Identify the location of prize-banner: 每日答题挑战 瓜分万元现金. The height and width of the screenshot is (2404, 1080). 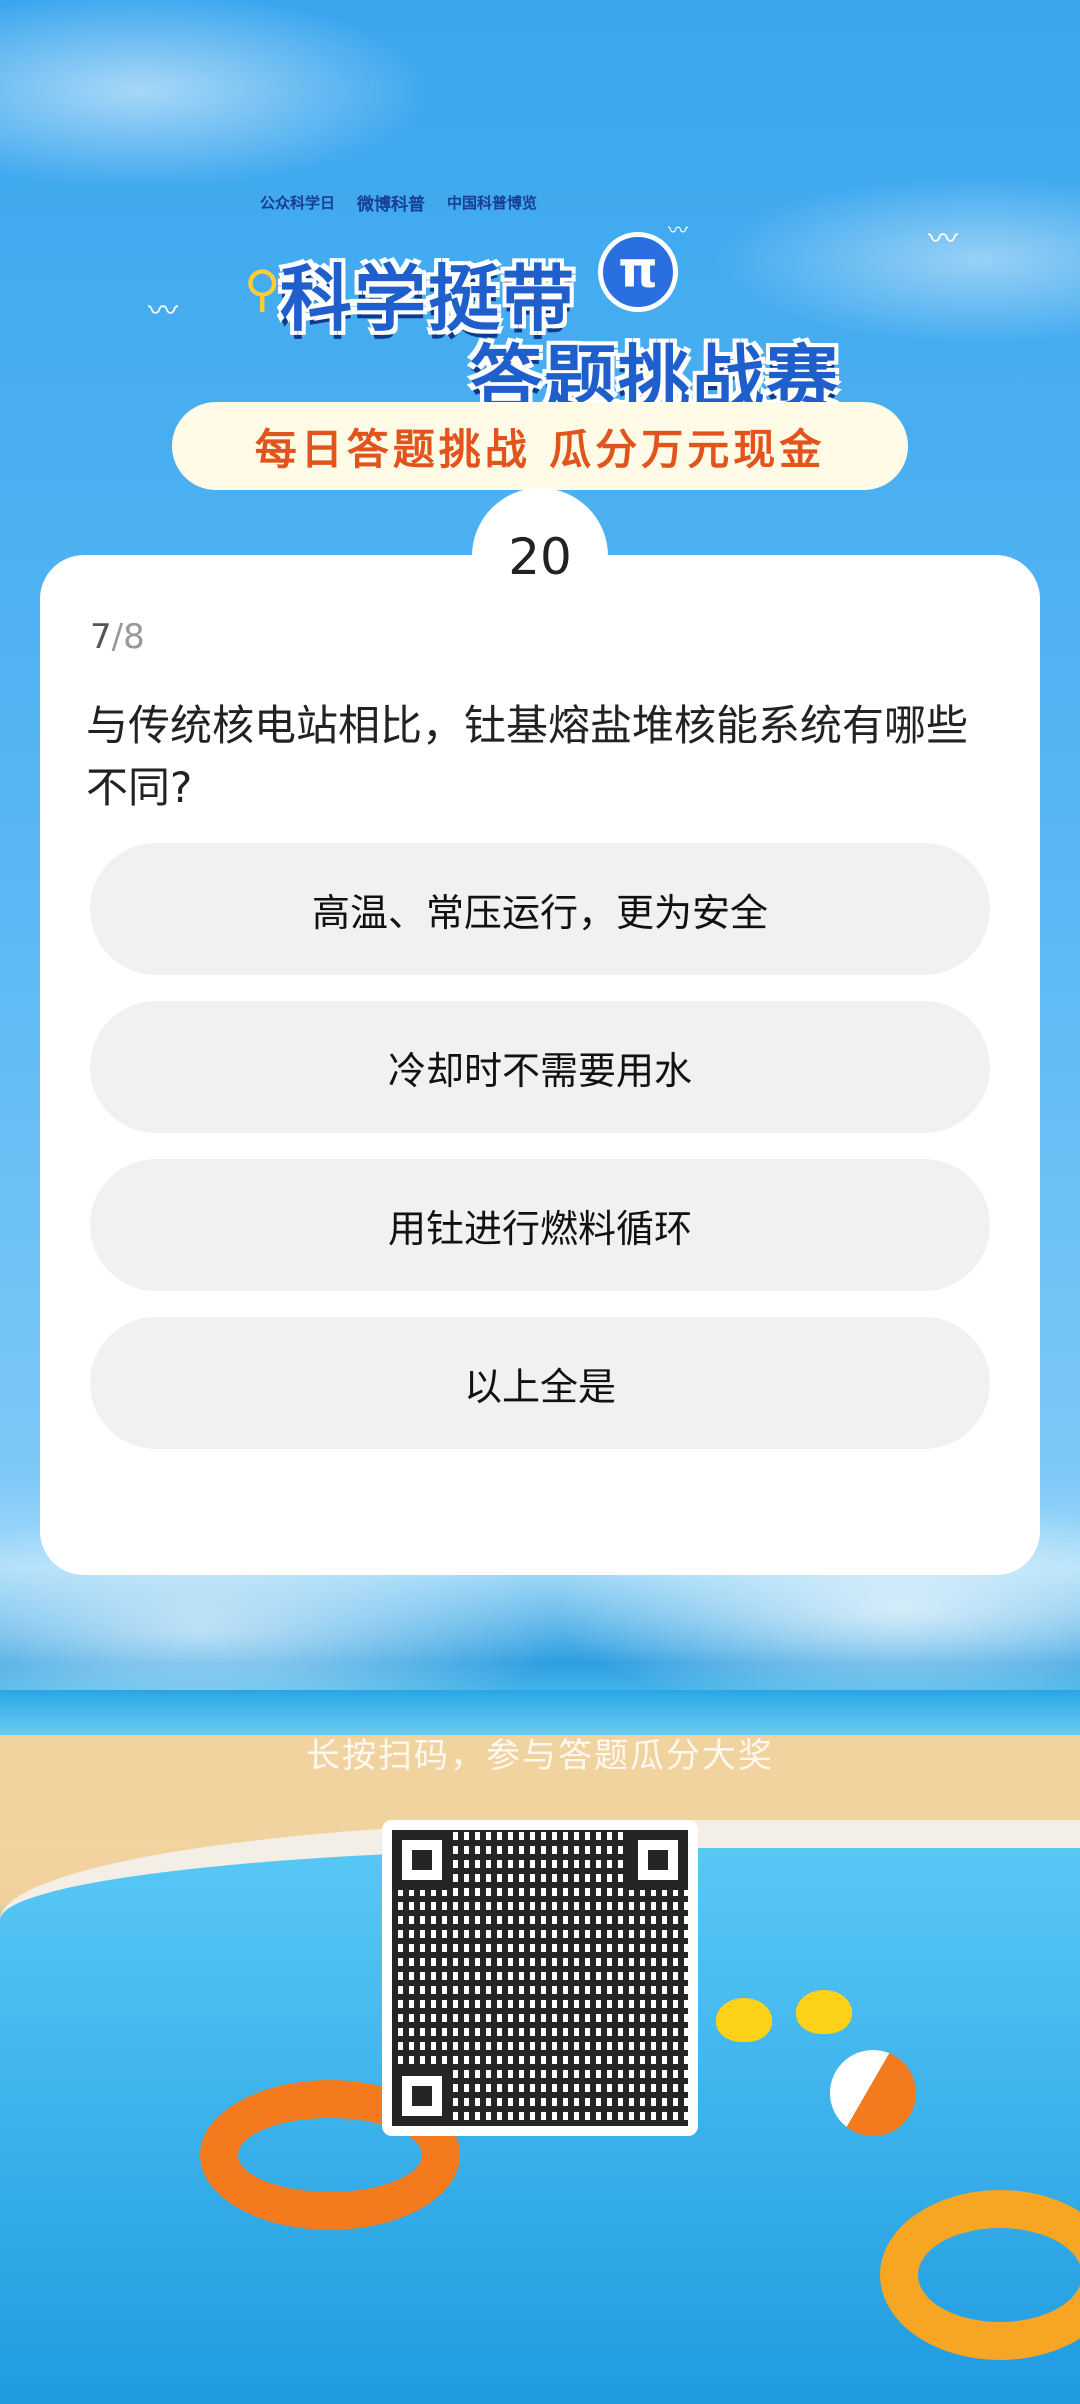
(540, 446).